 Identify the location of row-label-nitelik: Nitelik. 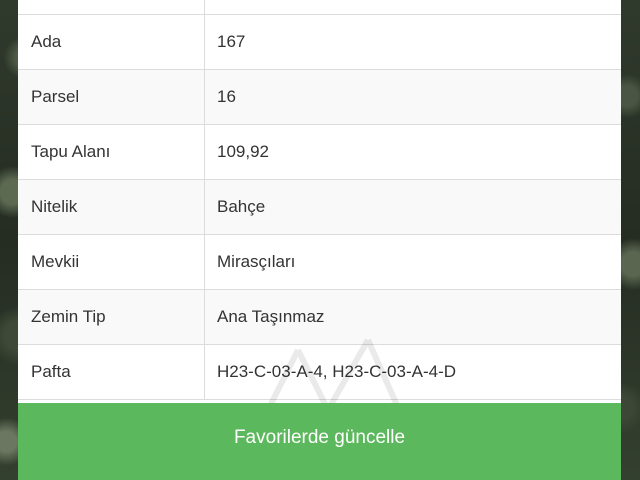
(111, 207).